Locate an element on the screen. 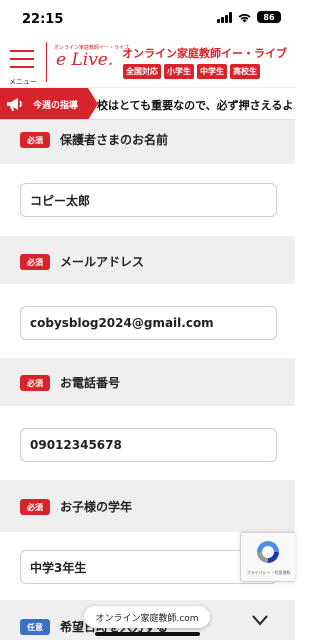  field-area-guardian-name: コピー太郎 is located at coordinates (147, 200).